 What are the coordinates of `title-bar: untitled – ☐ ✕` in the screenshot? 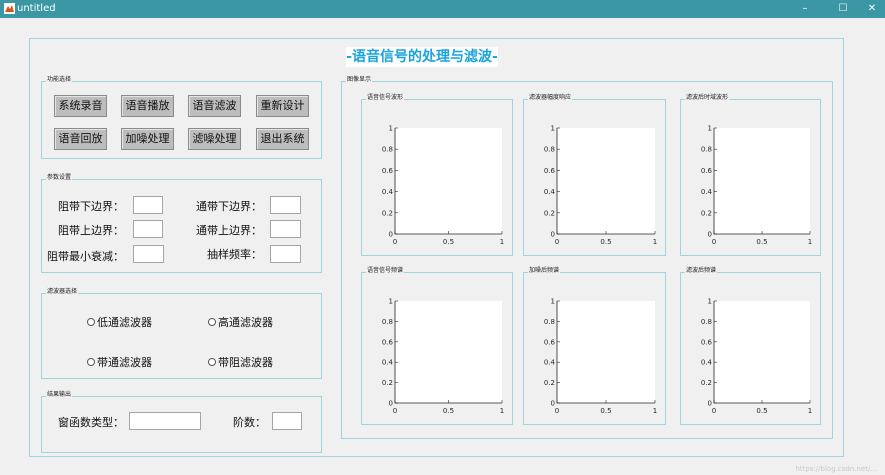 It's located at (442, 9).